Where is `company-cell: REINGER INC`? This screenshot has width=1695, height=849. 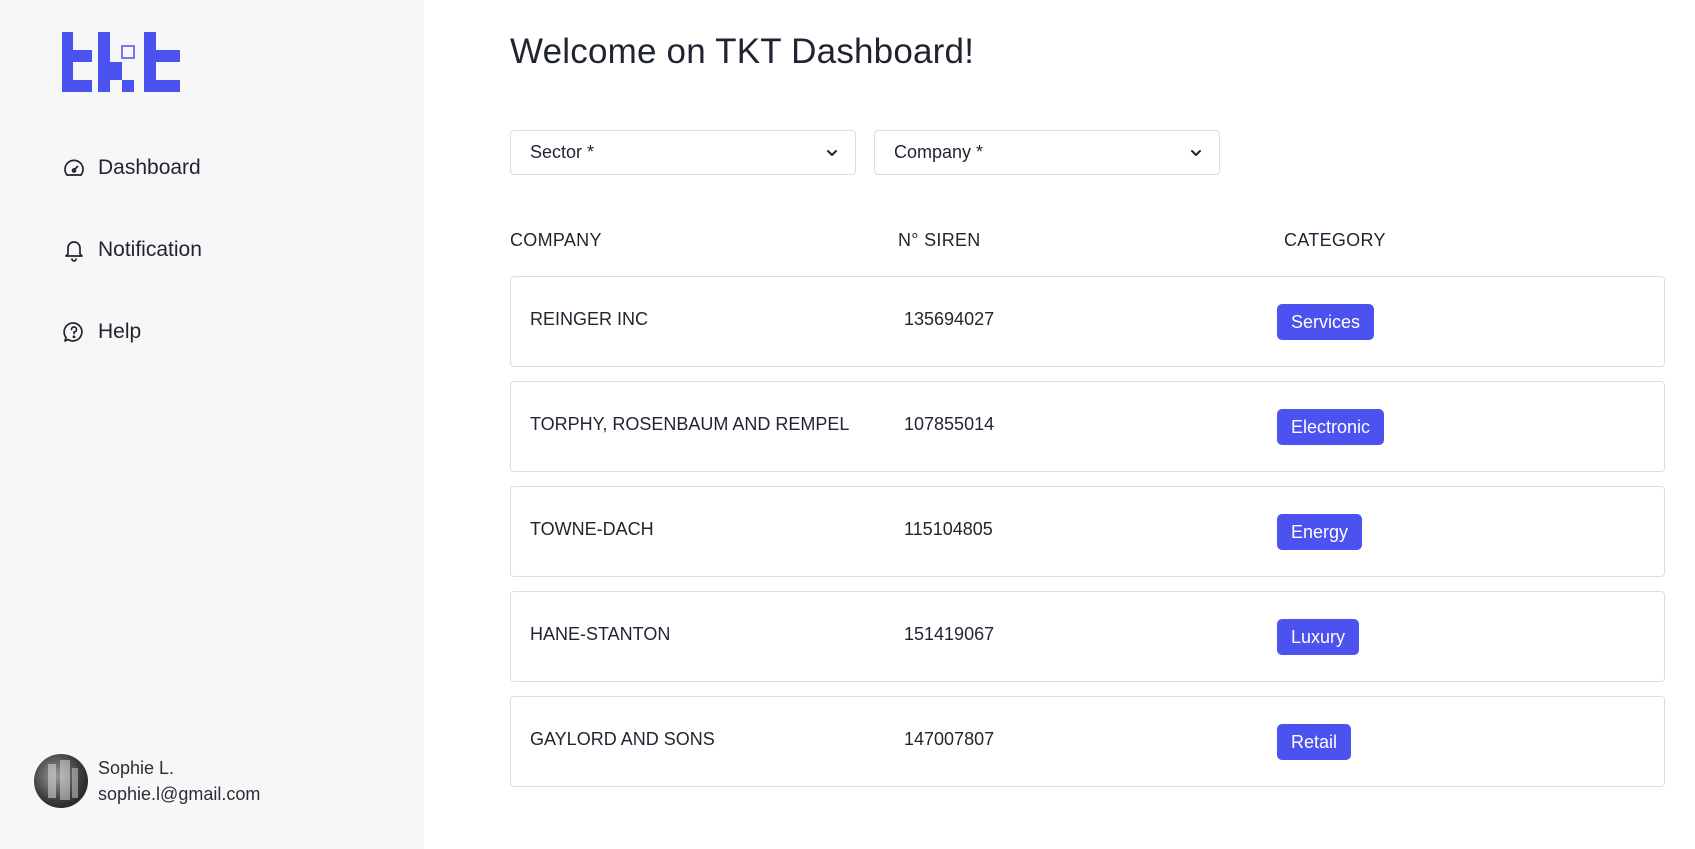
company-cell: REINGER INC is located at coordinates (589, 319).